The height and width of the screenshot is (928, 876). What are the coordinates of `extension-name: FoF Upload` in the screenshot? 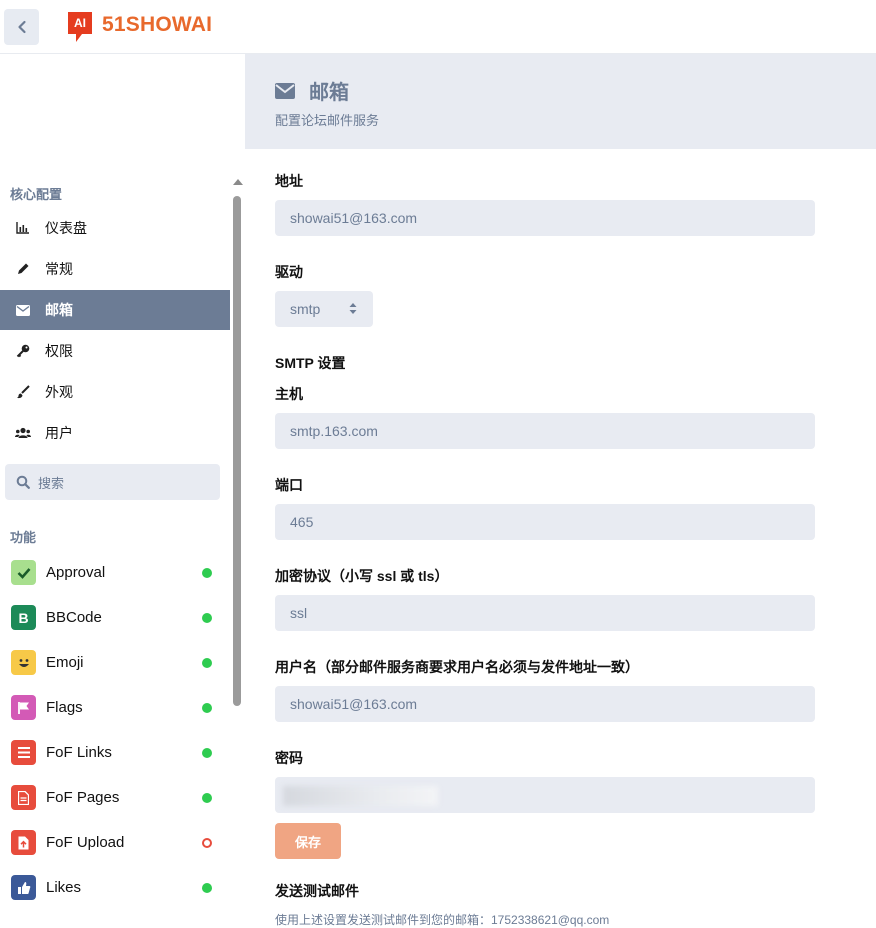 It's located at (85, 842).